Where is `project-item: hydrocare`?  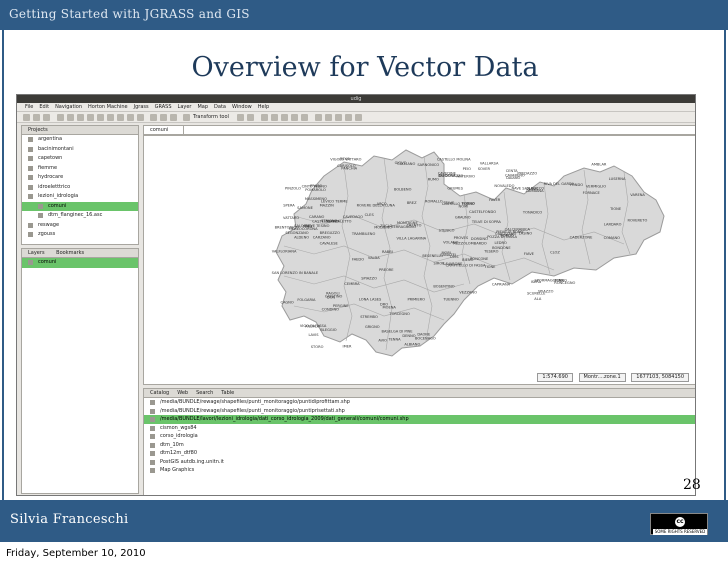
project-item: hydrocare is located at coordinates (80, 178).